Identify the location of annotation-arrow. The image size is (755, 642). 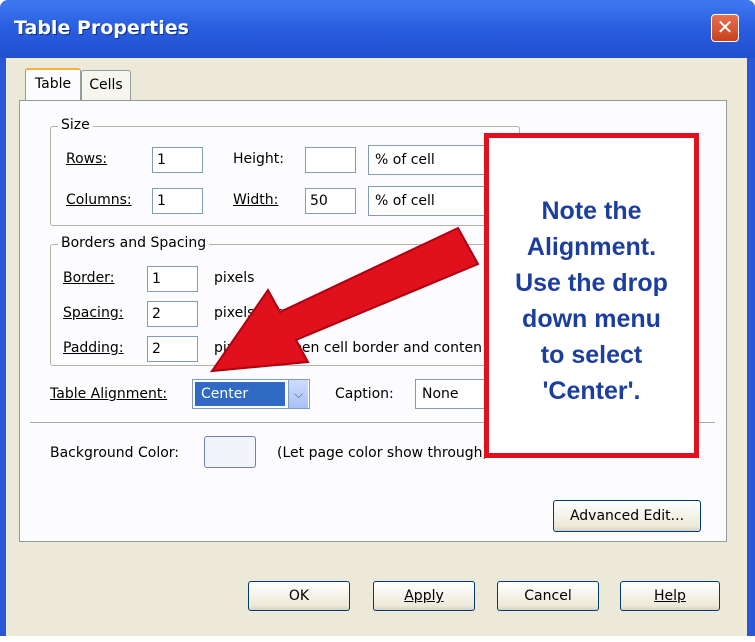
(344, 299).